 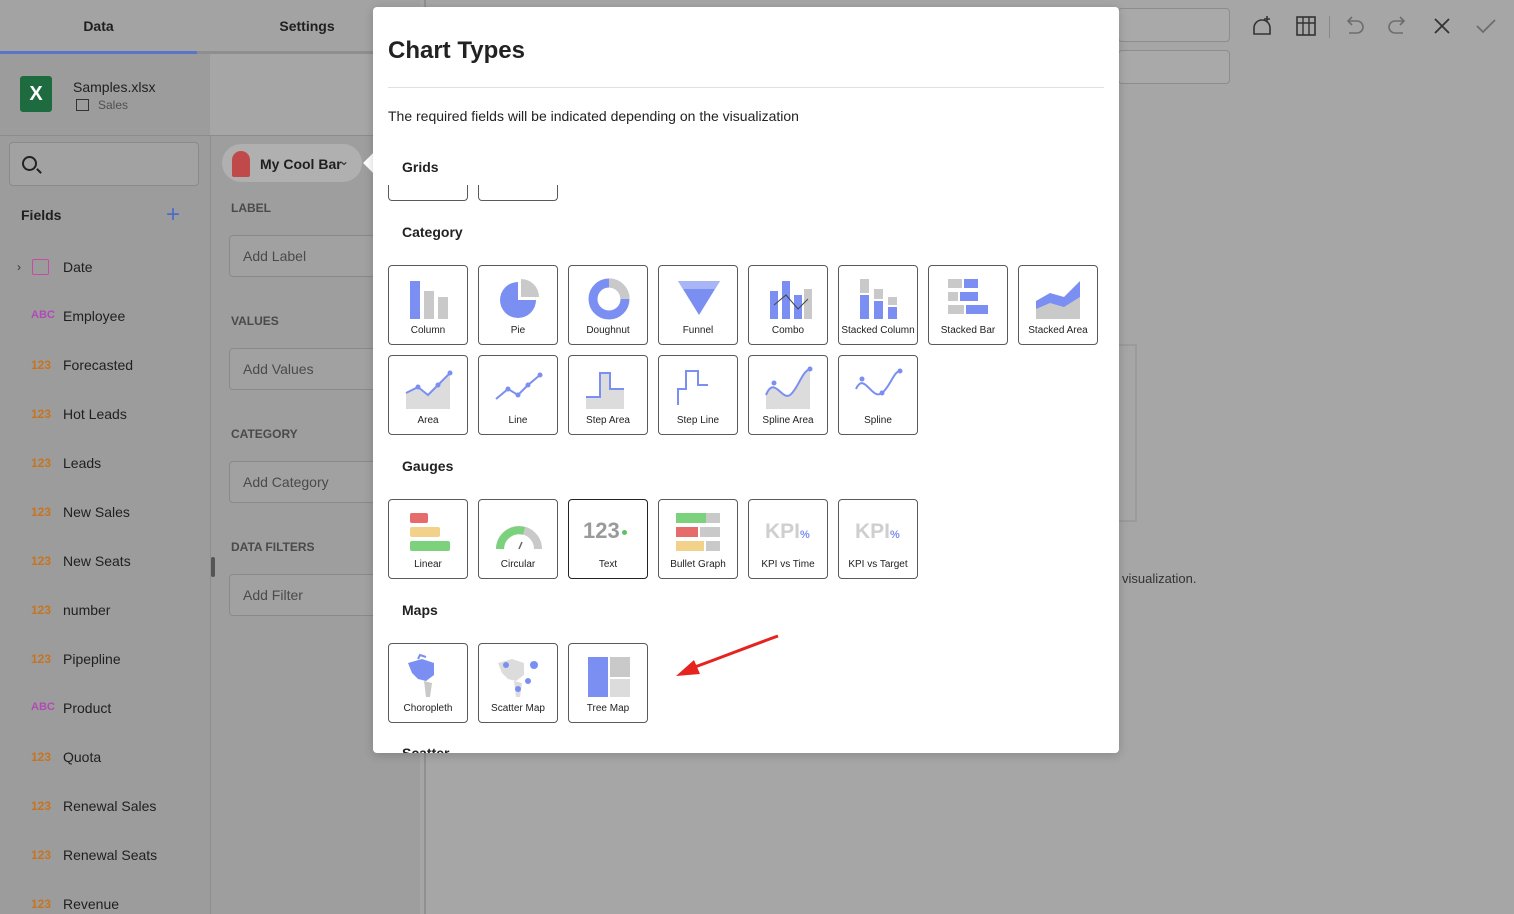 I want to click on annotation-arrow, so click(x=727, y=655).